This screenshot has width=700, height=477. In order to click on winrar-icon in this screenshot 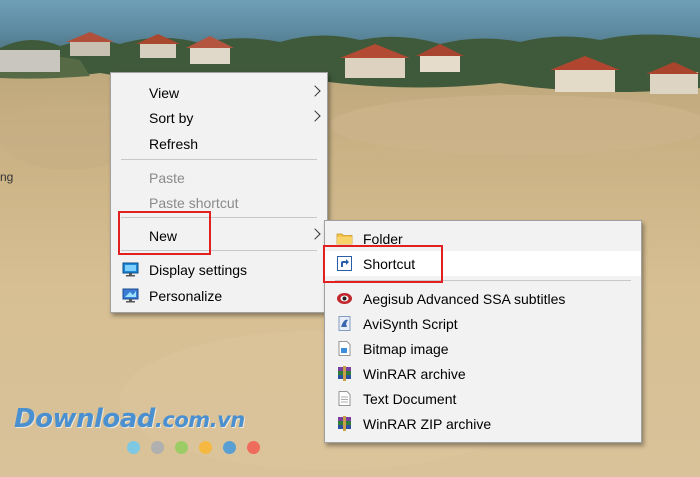, I will do `click(344, 373)`.